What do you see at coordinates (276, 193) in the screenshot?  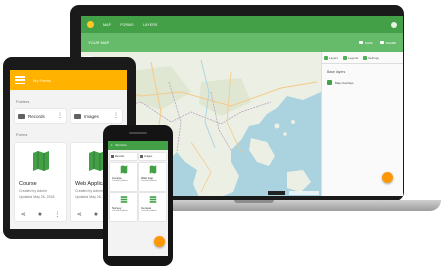 I see `map-scale-bar` at bounding box center [276, 193].